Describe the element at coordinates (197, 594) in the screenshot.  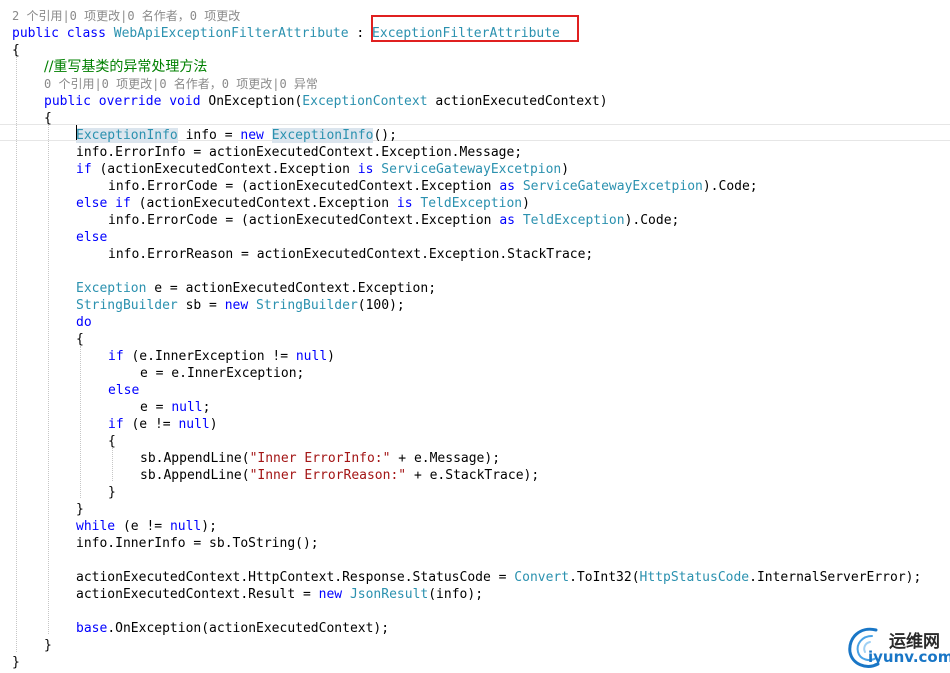
I see `code-token: actionExecutedContext.Result =` at that location.